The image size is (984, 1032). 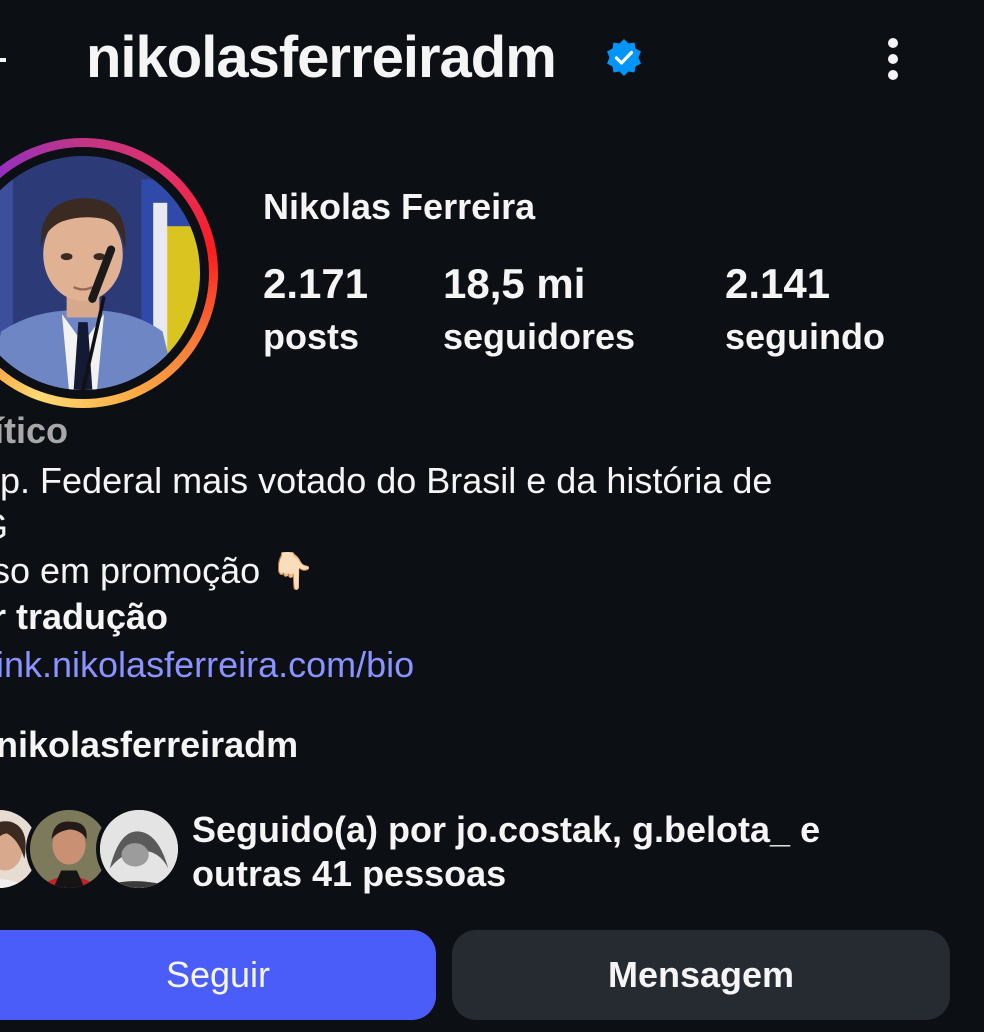 I want to click on follow-button-label: Seguir, so click(x=218, y=974).